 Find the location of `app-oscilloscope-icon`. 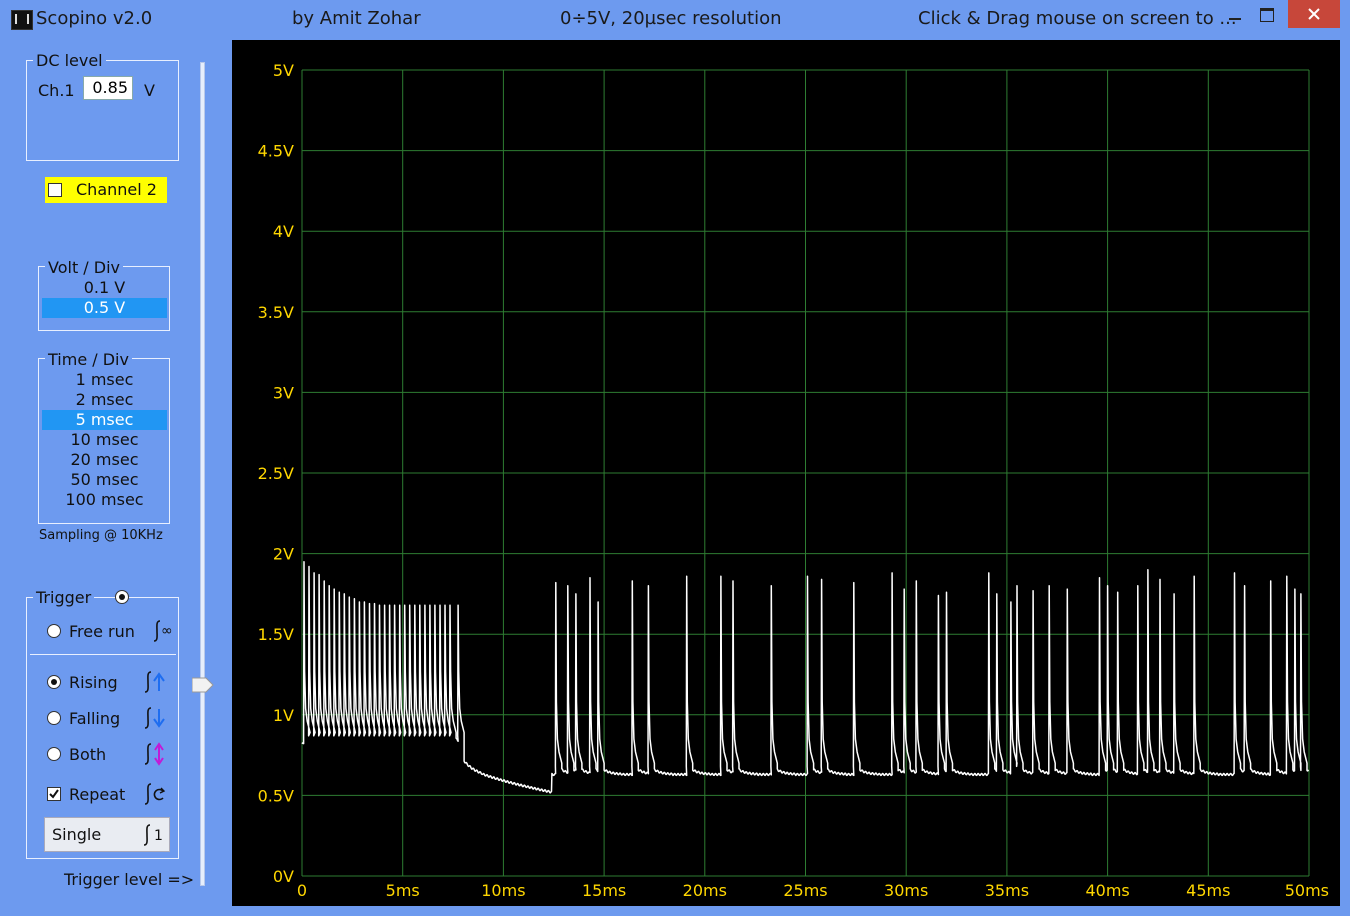

app-oscilloscope-icon is located at coordinates (22, 20).